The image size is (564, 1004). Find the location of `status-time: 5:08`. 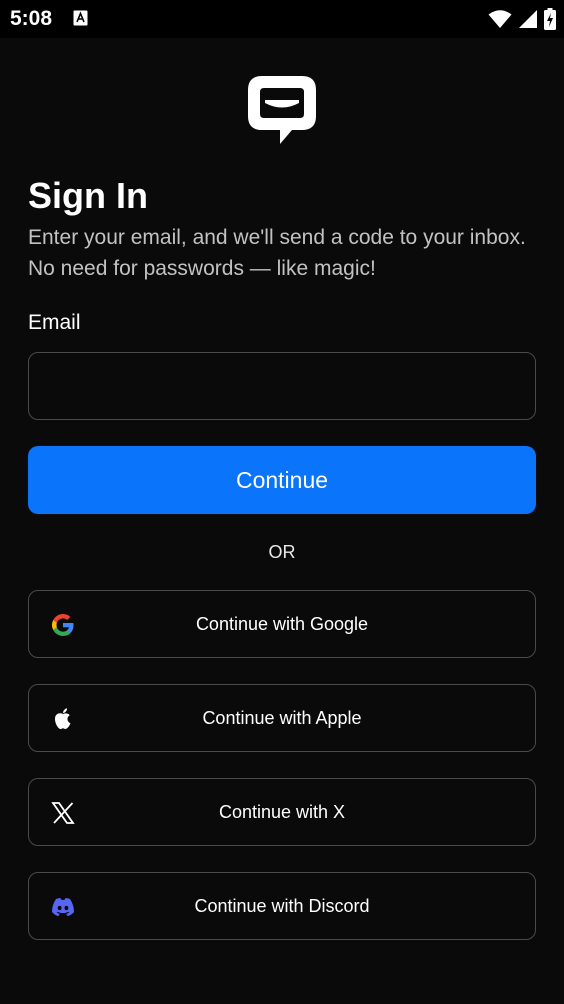

status-time: 5:08 is located at coordinates (31, 18).